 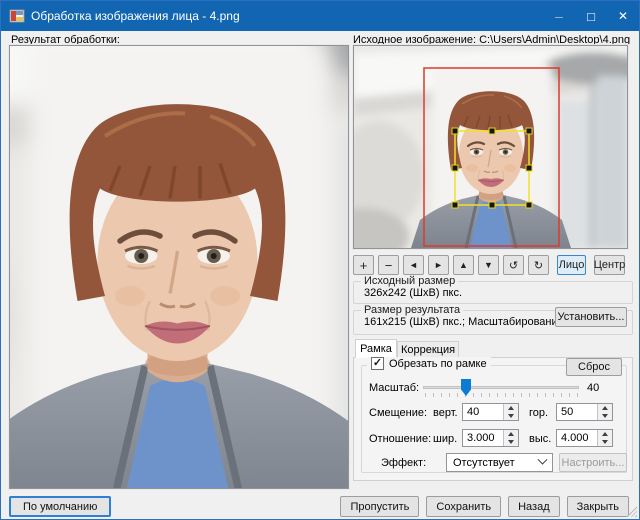 I want to click on save-button: Сохранить, so click(x=464, y=506).